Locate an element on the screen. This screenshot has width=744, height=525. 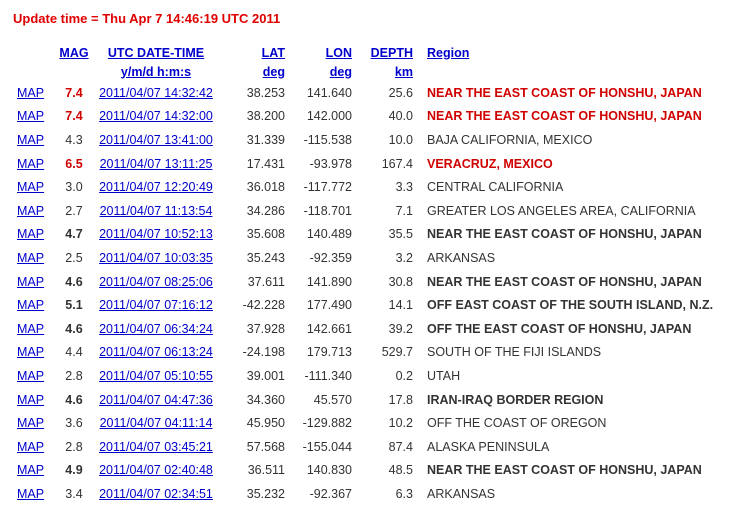
region: ARKANSAS is located at coordinates (461, 257).